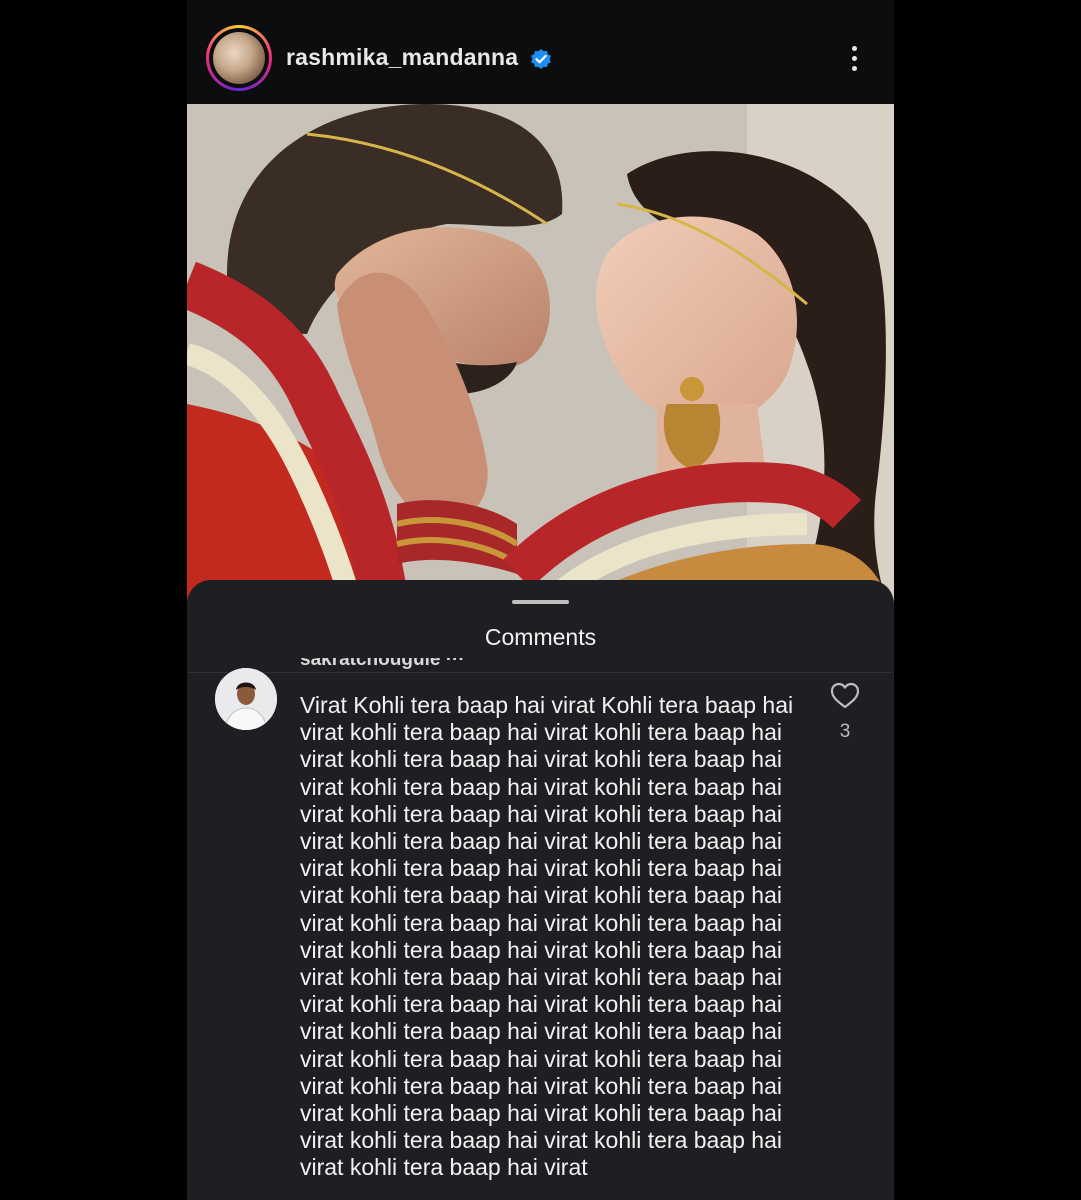 This screenshot has height=1200, width=1081. Describe the element at coordinates (845, 731) in the screenshot. I see `like-count: 3` at that location.